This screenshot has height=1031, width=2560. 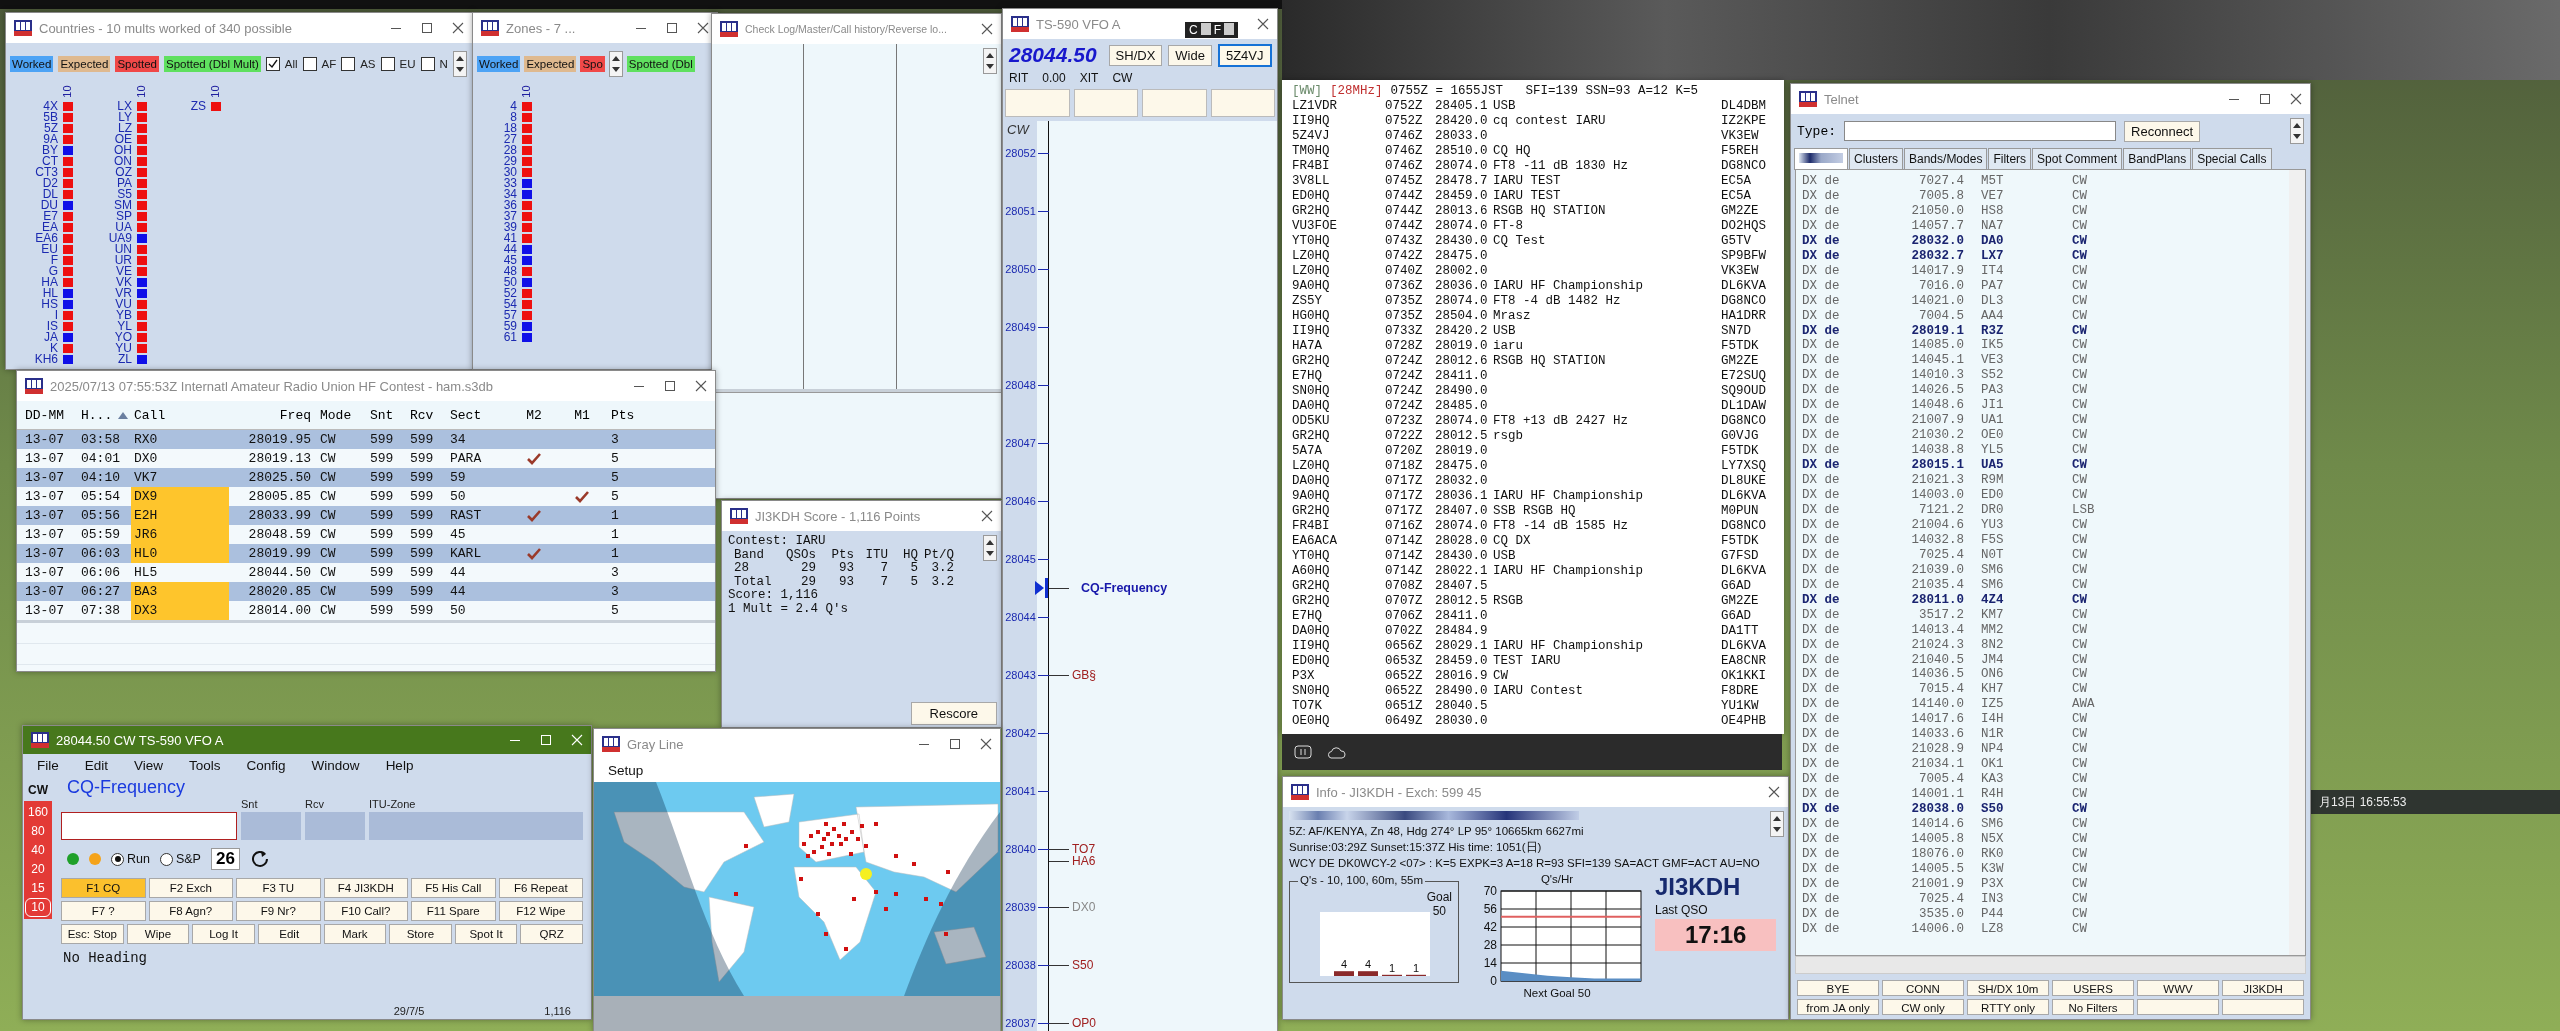 I want to click on filter-button: RTTY only, so click(x=2008, y=1007).